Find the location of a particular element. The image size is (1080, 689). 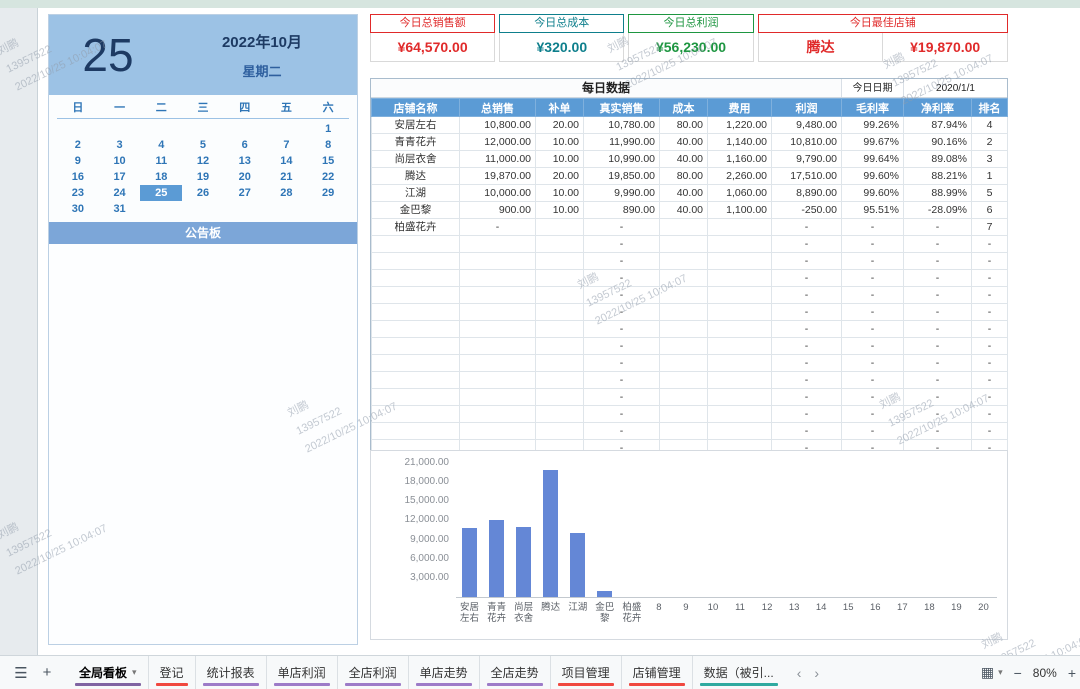

calendar-day-30: 30 is located at coordinates (78, 209).